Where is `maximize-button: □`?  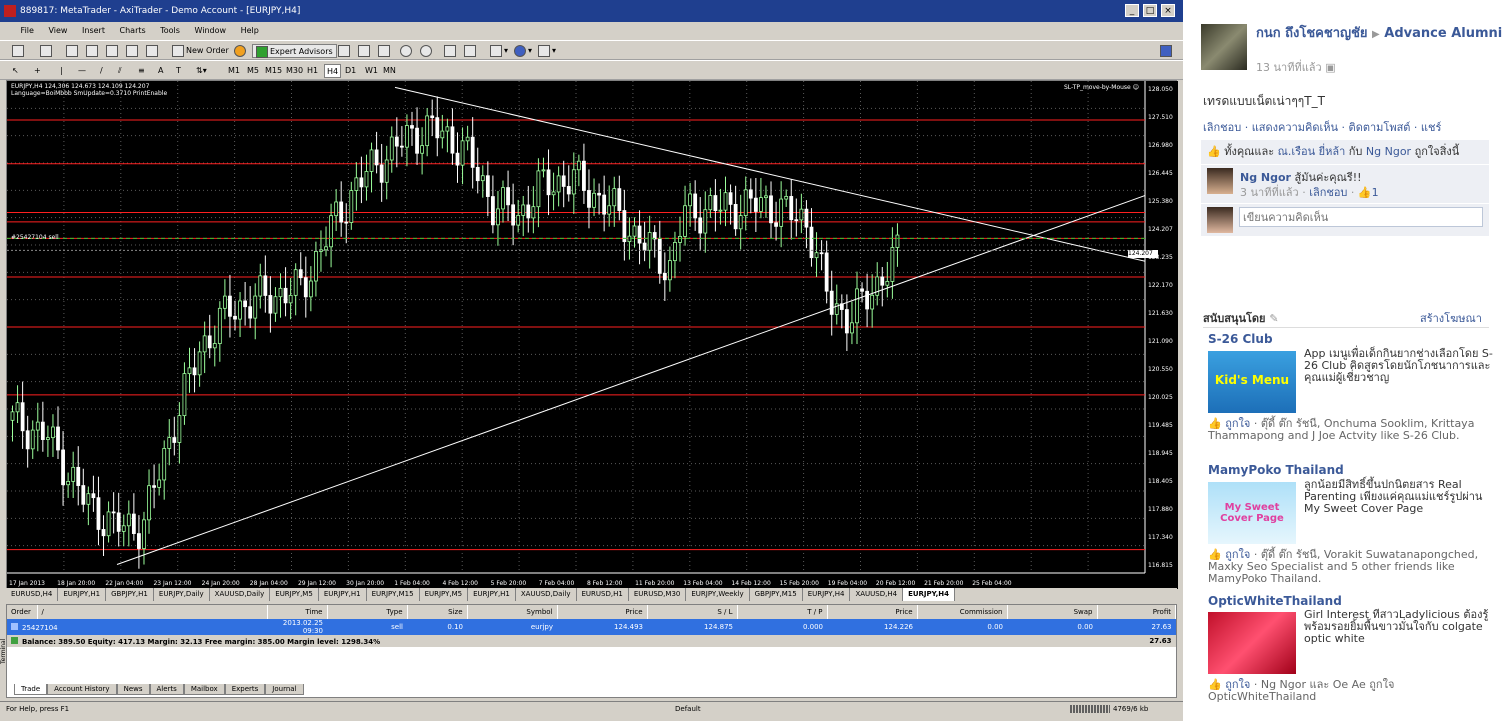 maximize-button: □ is located at coordinates (1150, 10).